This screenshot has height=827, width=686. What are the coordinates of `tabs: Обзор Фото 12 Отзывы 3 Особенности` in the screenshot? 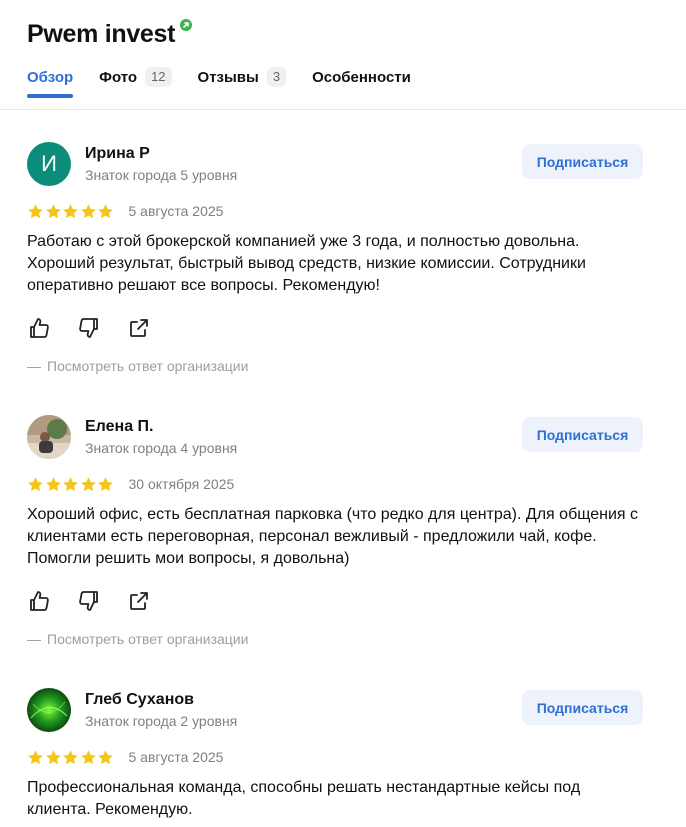 It's located at (232, 81).